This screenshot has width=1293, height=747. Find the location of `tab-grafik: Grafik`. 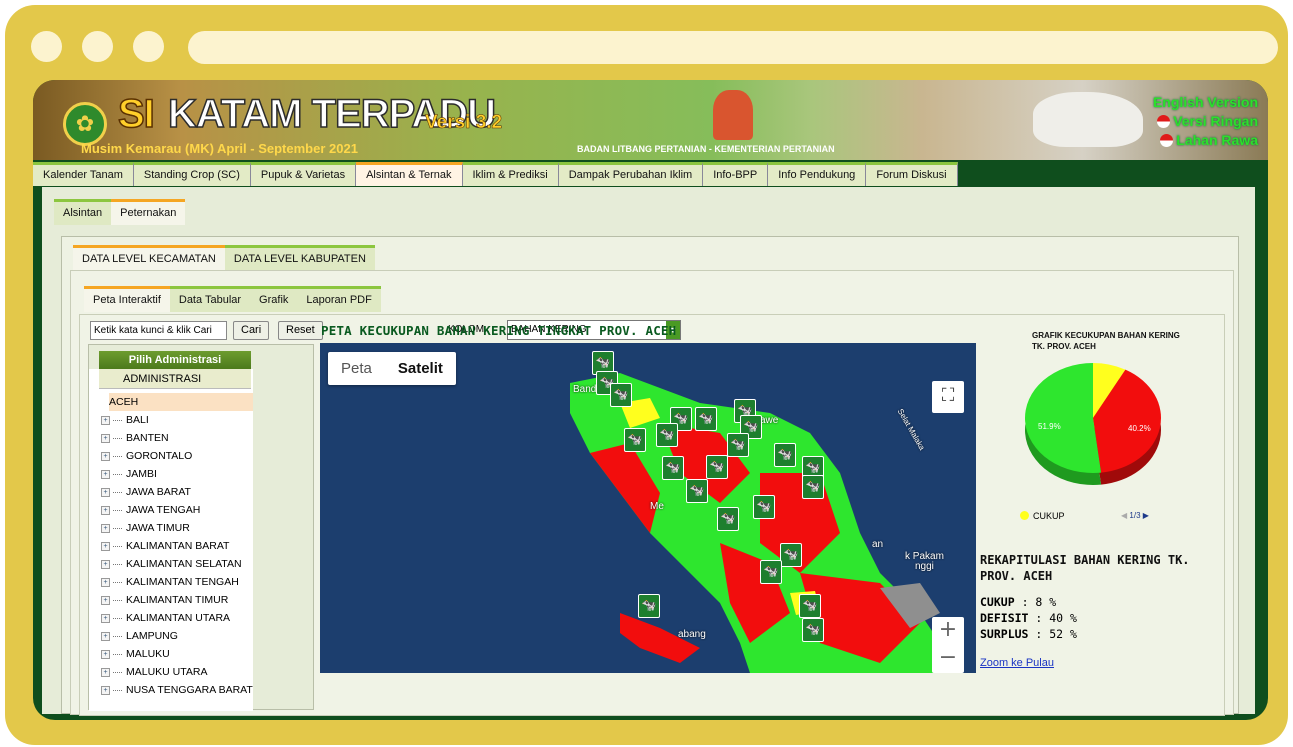

tab-grafik: Grafik is located at coordinates (274, 299).